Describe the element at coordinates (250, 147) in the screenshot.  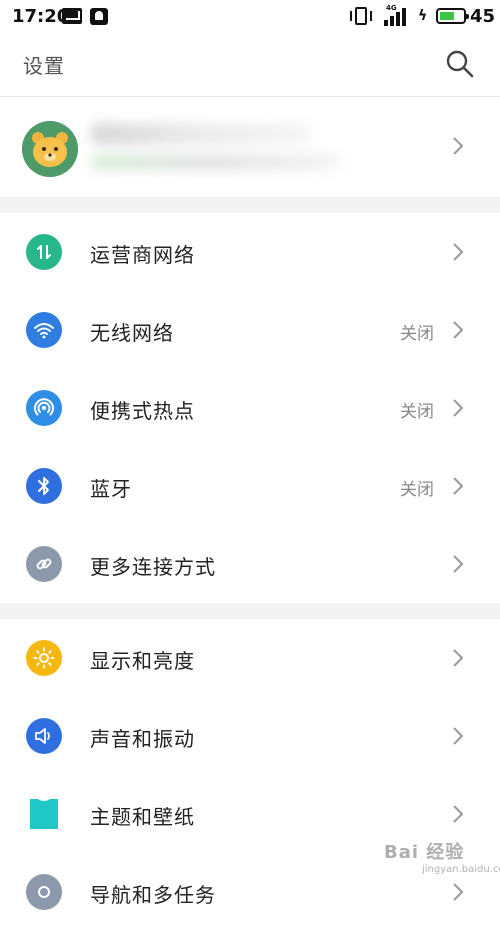
I see `account-profile-row` at that location.